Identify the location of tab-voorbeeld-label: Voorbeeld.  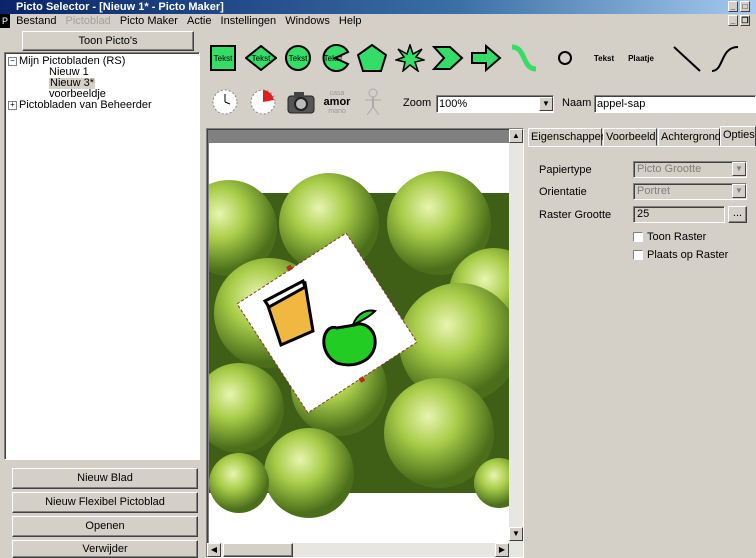
(631, 137).